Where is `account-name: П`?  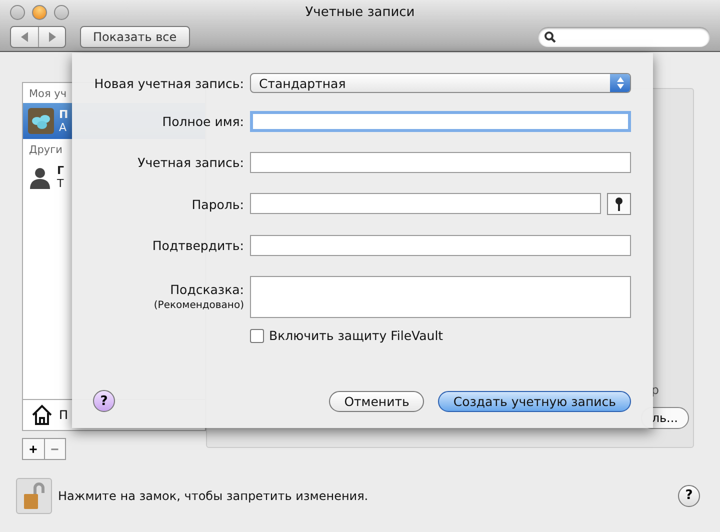 account-name: П is located at coordinates (63, 114).